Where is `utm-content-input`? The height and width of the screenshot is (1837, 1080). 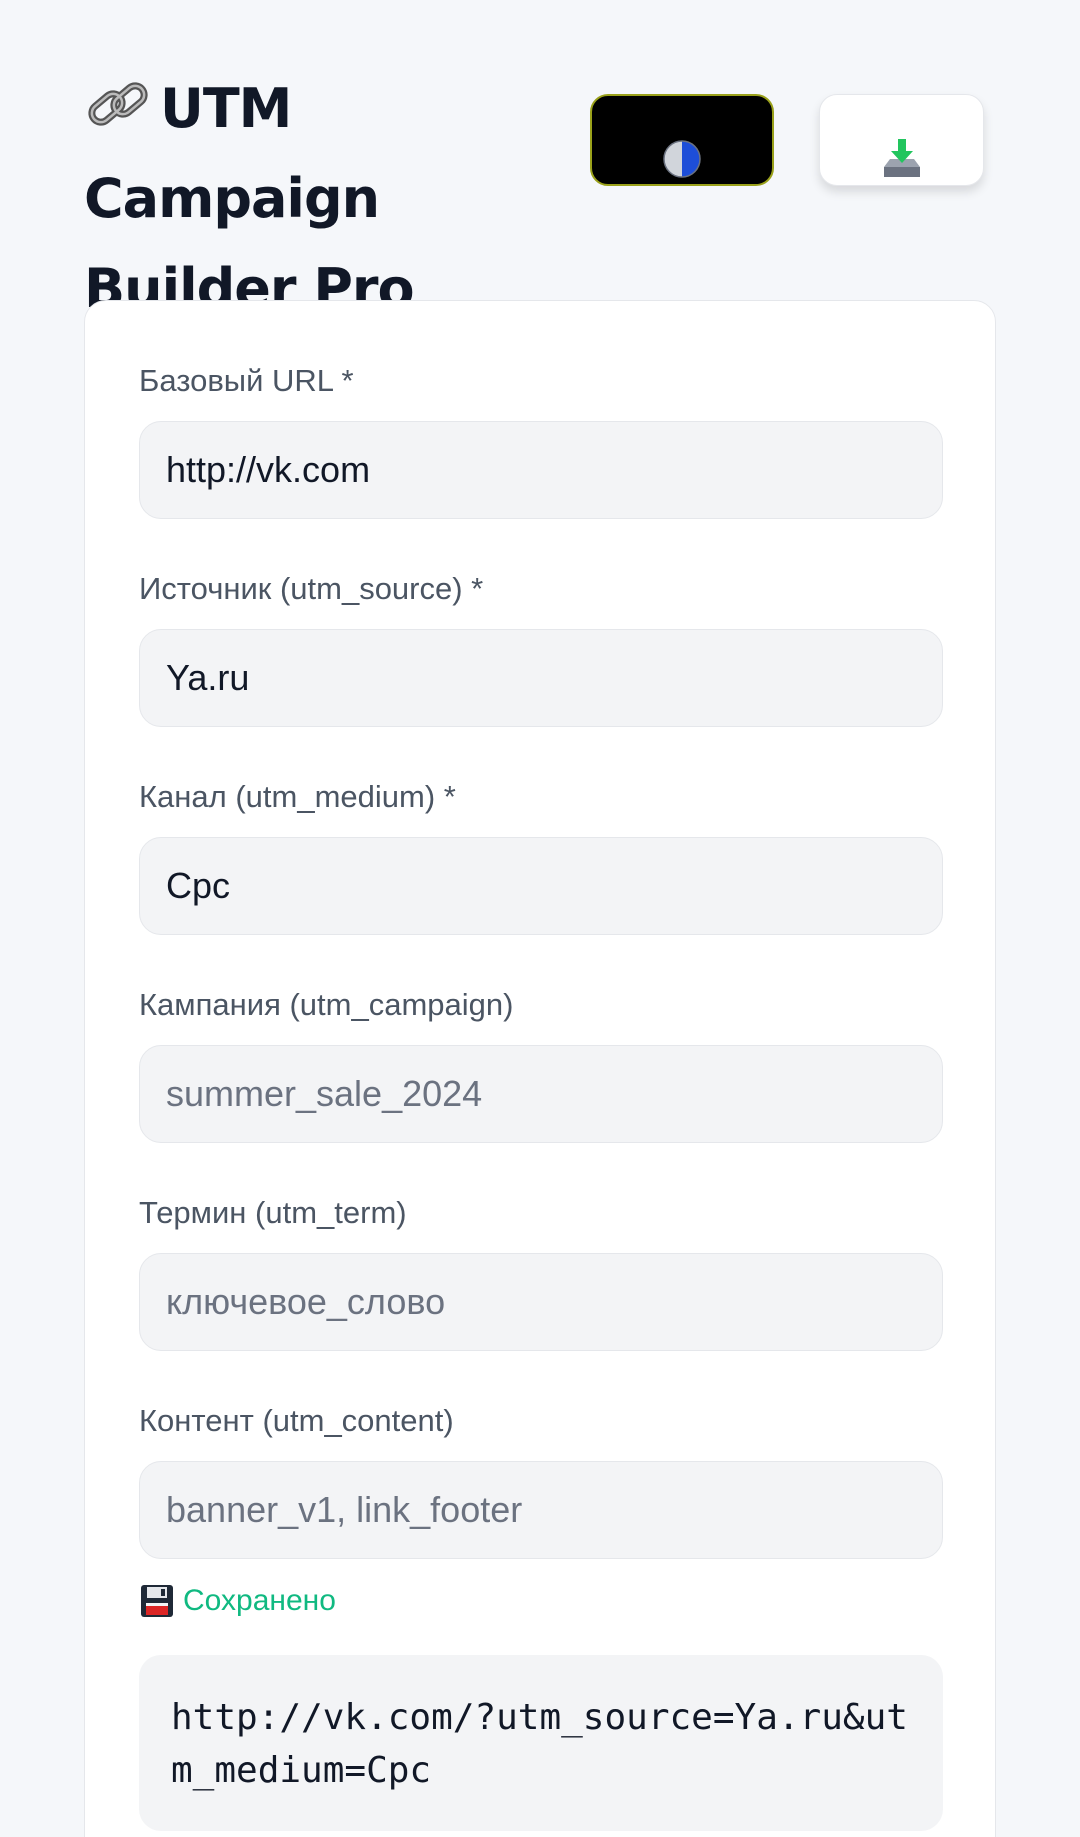
utm-content-input is located at coordinates (541, 1510).